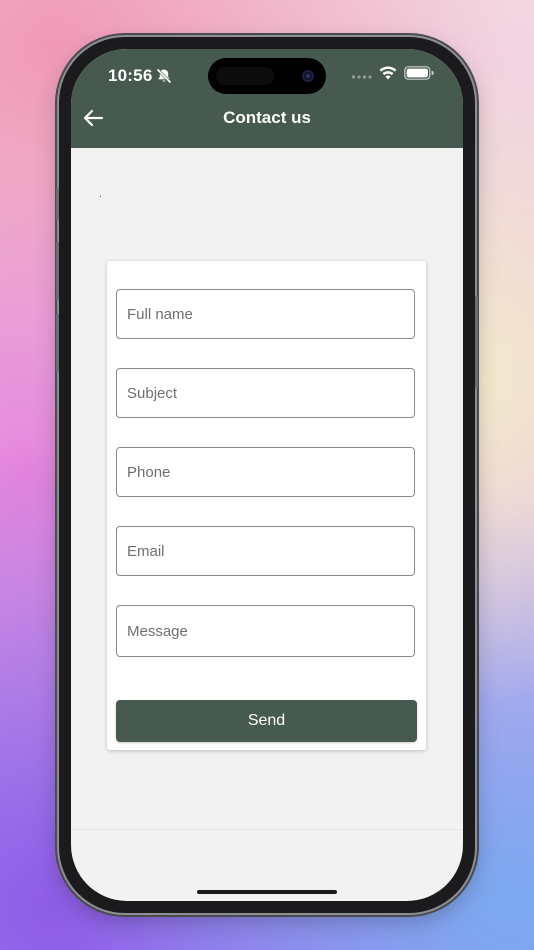 This screenshot has height=950, width=534. I want to click on message-field, so click(265, 631).